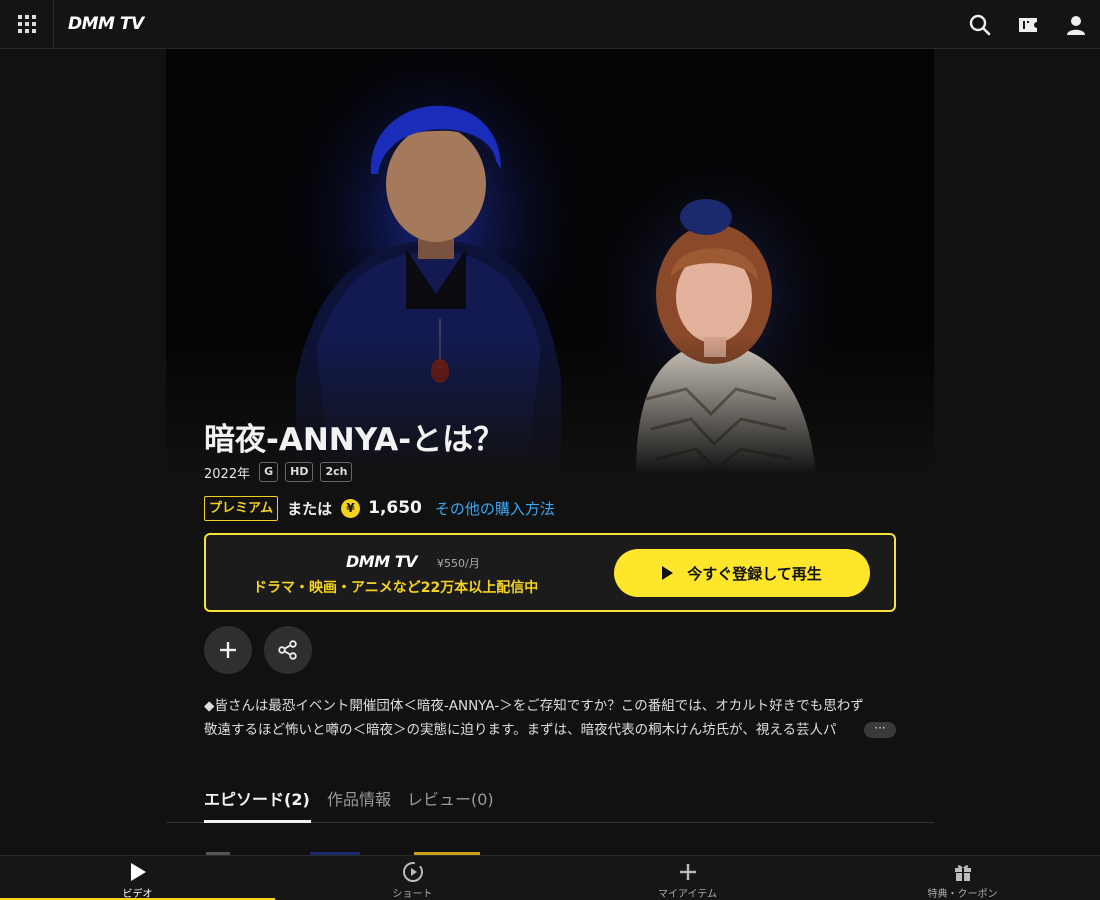  I want to click on promo-subtitle: ドラマ・映画・アニメなど22万本以上配信中, so click(396, 588).